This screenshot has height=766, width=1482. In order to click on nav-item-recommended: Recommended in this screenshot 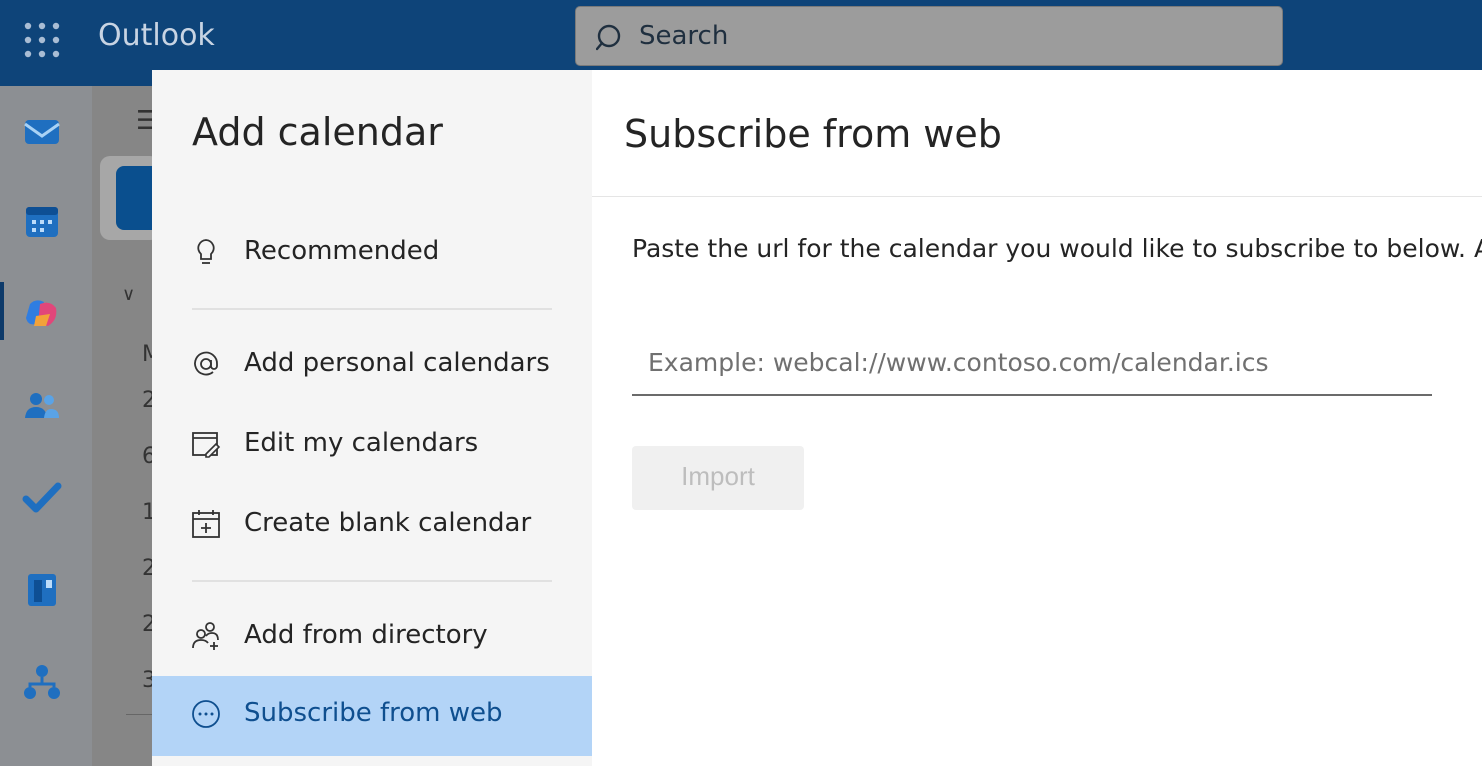, I will do `click(372, 254)`.